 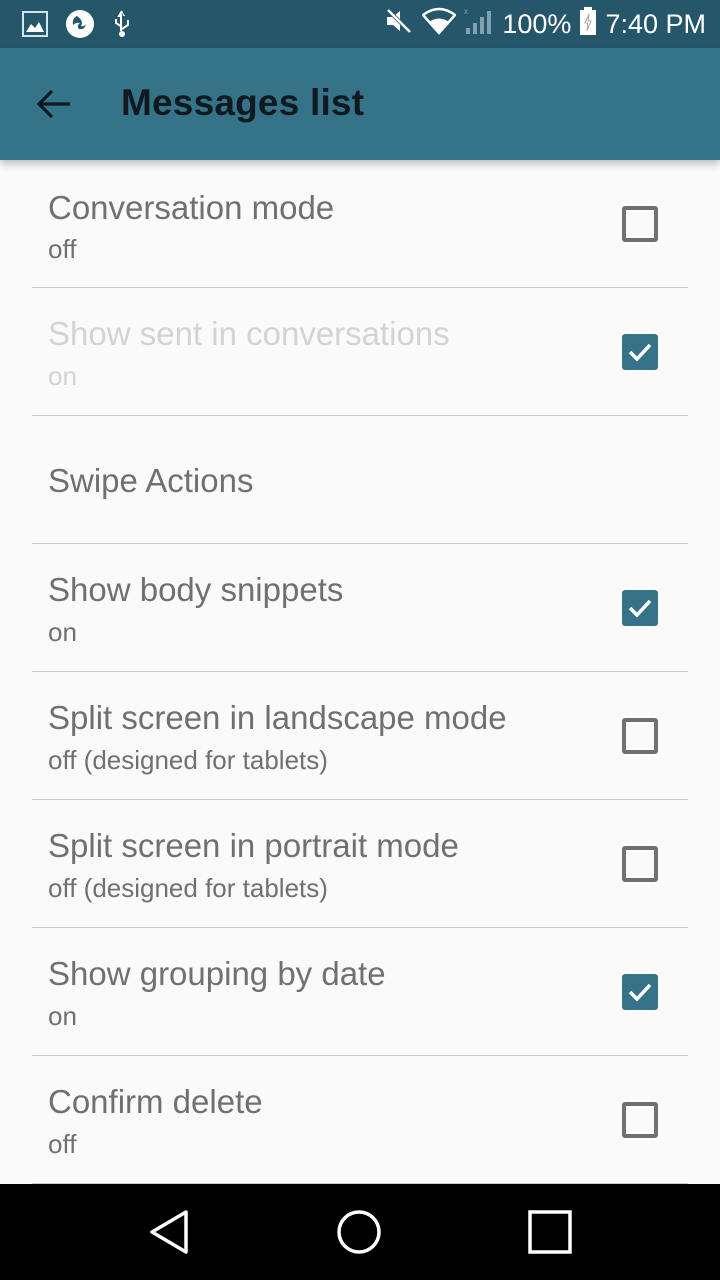 I want to click on setting-swipe-actions: Swipe Actions, so click(x=360, y=480).